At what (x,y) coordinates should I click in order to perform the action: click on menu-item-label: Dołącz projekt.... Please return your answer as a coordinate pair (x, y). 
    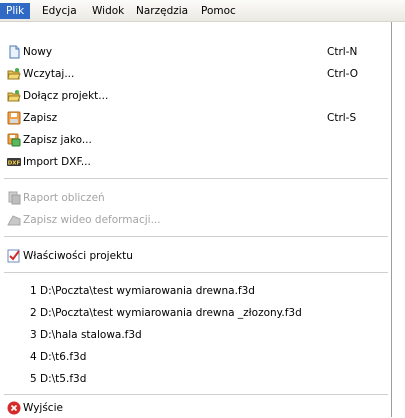
    Looking at the image, I should click on (66, 96).